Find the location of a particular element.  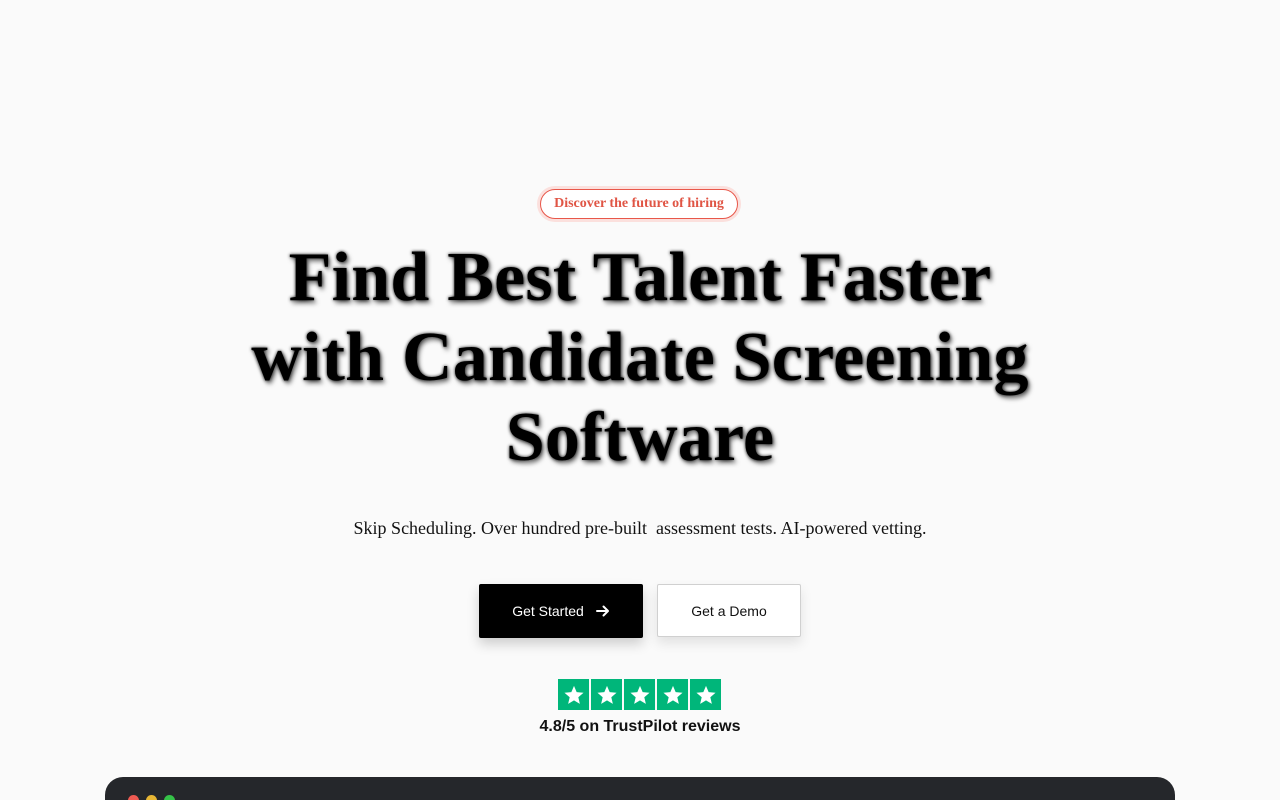

app-preview-window is located at coordinates (640, 788).